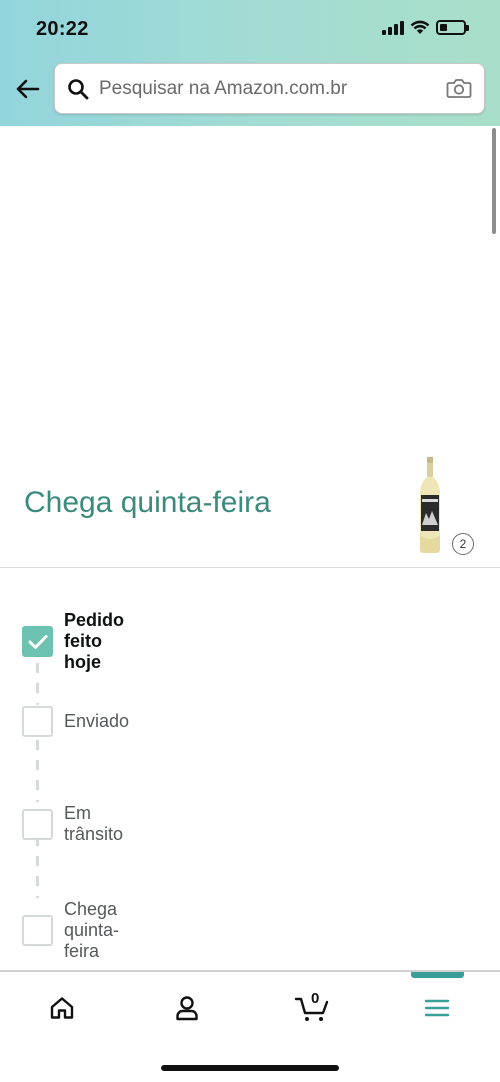 The height and width of the screenshot is (1082, 500). What do you see at coordinates (147, 502) in the screenshot?
I see `delivery-date-title: Chega quinta-feira` at bounding box center [147, 502].